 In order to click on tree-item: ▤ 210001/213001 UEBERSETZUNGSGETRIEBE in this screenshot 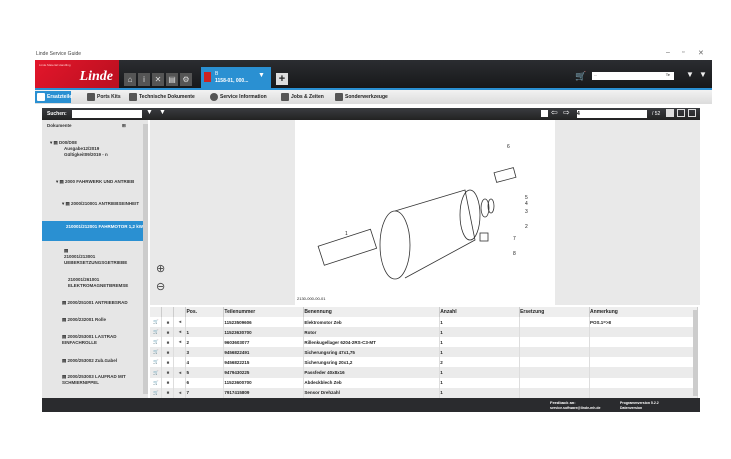, I will do `click(103, 257)`.